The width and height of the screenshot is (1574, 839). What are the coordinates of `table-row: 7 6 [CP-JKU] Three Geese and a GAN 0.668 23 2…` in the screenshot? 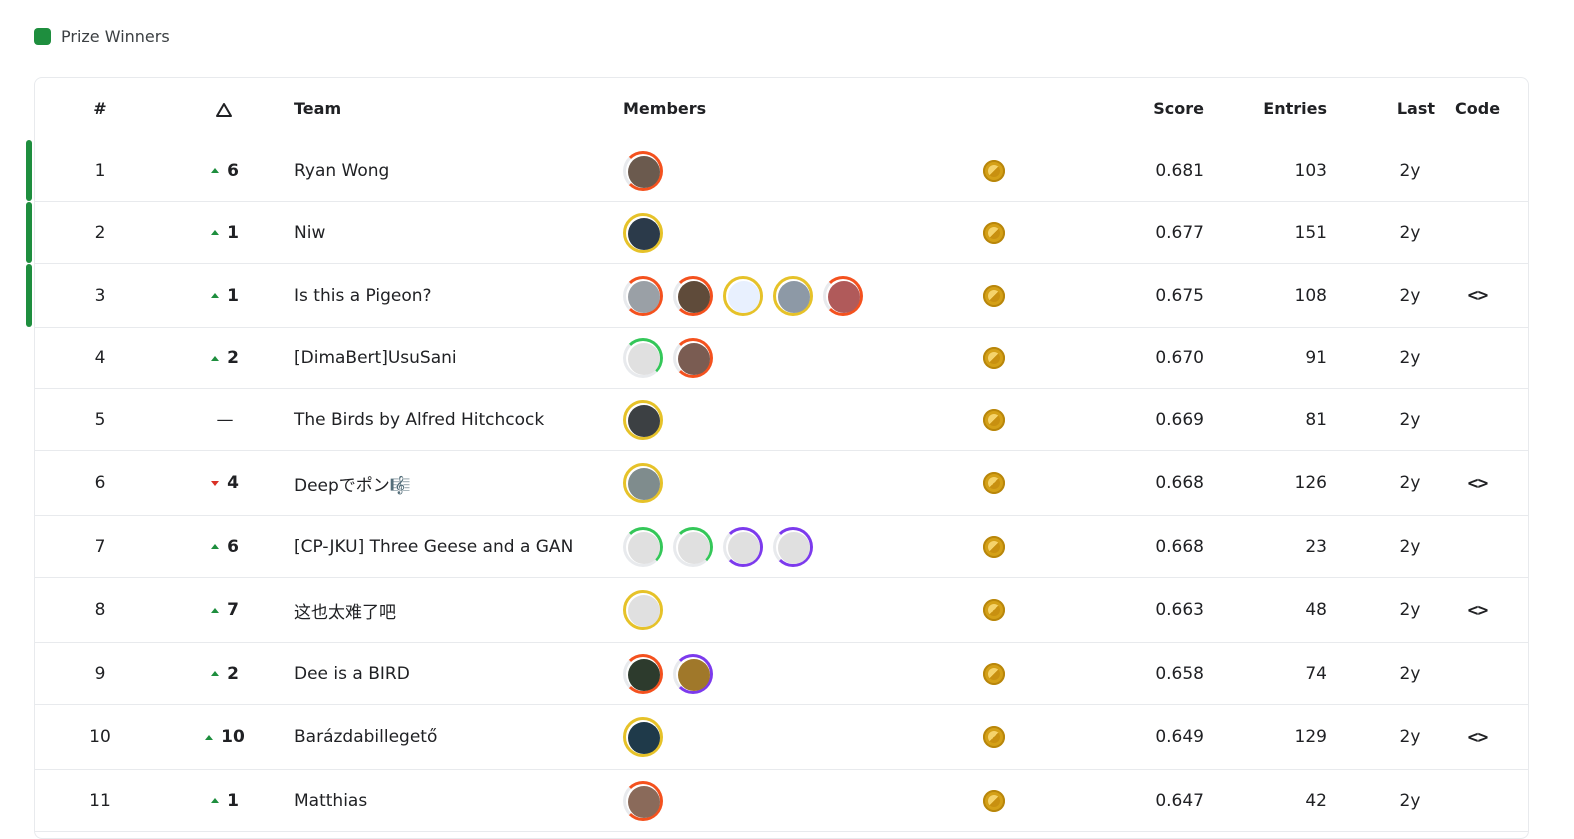 It's located at (781, 547).